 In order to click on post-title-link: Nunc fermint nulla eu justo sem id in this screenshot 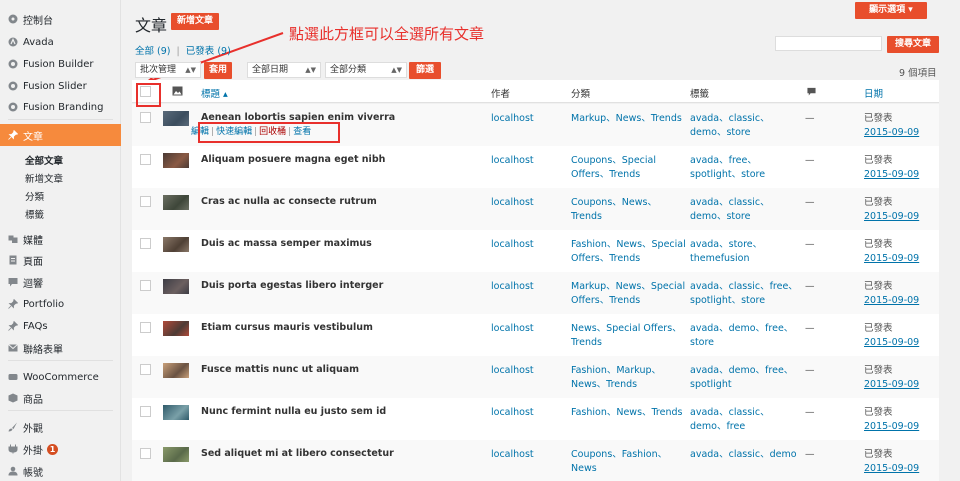, I will do `click(293, 411)`.